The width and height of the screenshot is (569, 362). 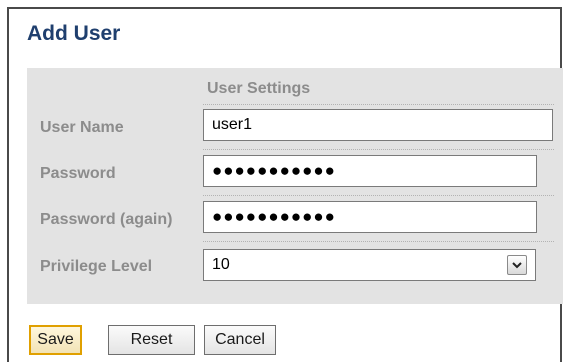 I want to click on password-again-label: Password (again), so click(x=106, y=219).